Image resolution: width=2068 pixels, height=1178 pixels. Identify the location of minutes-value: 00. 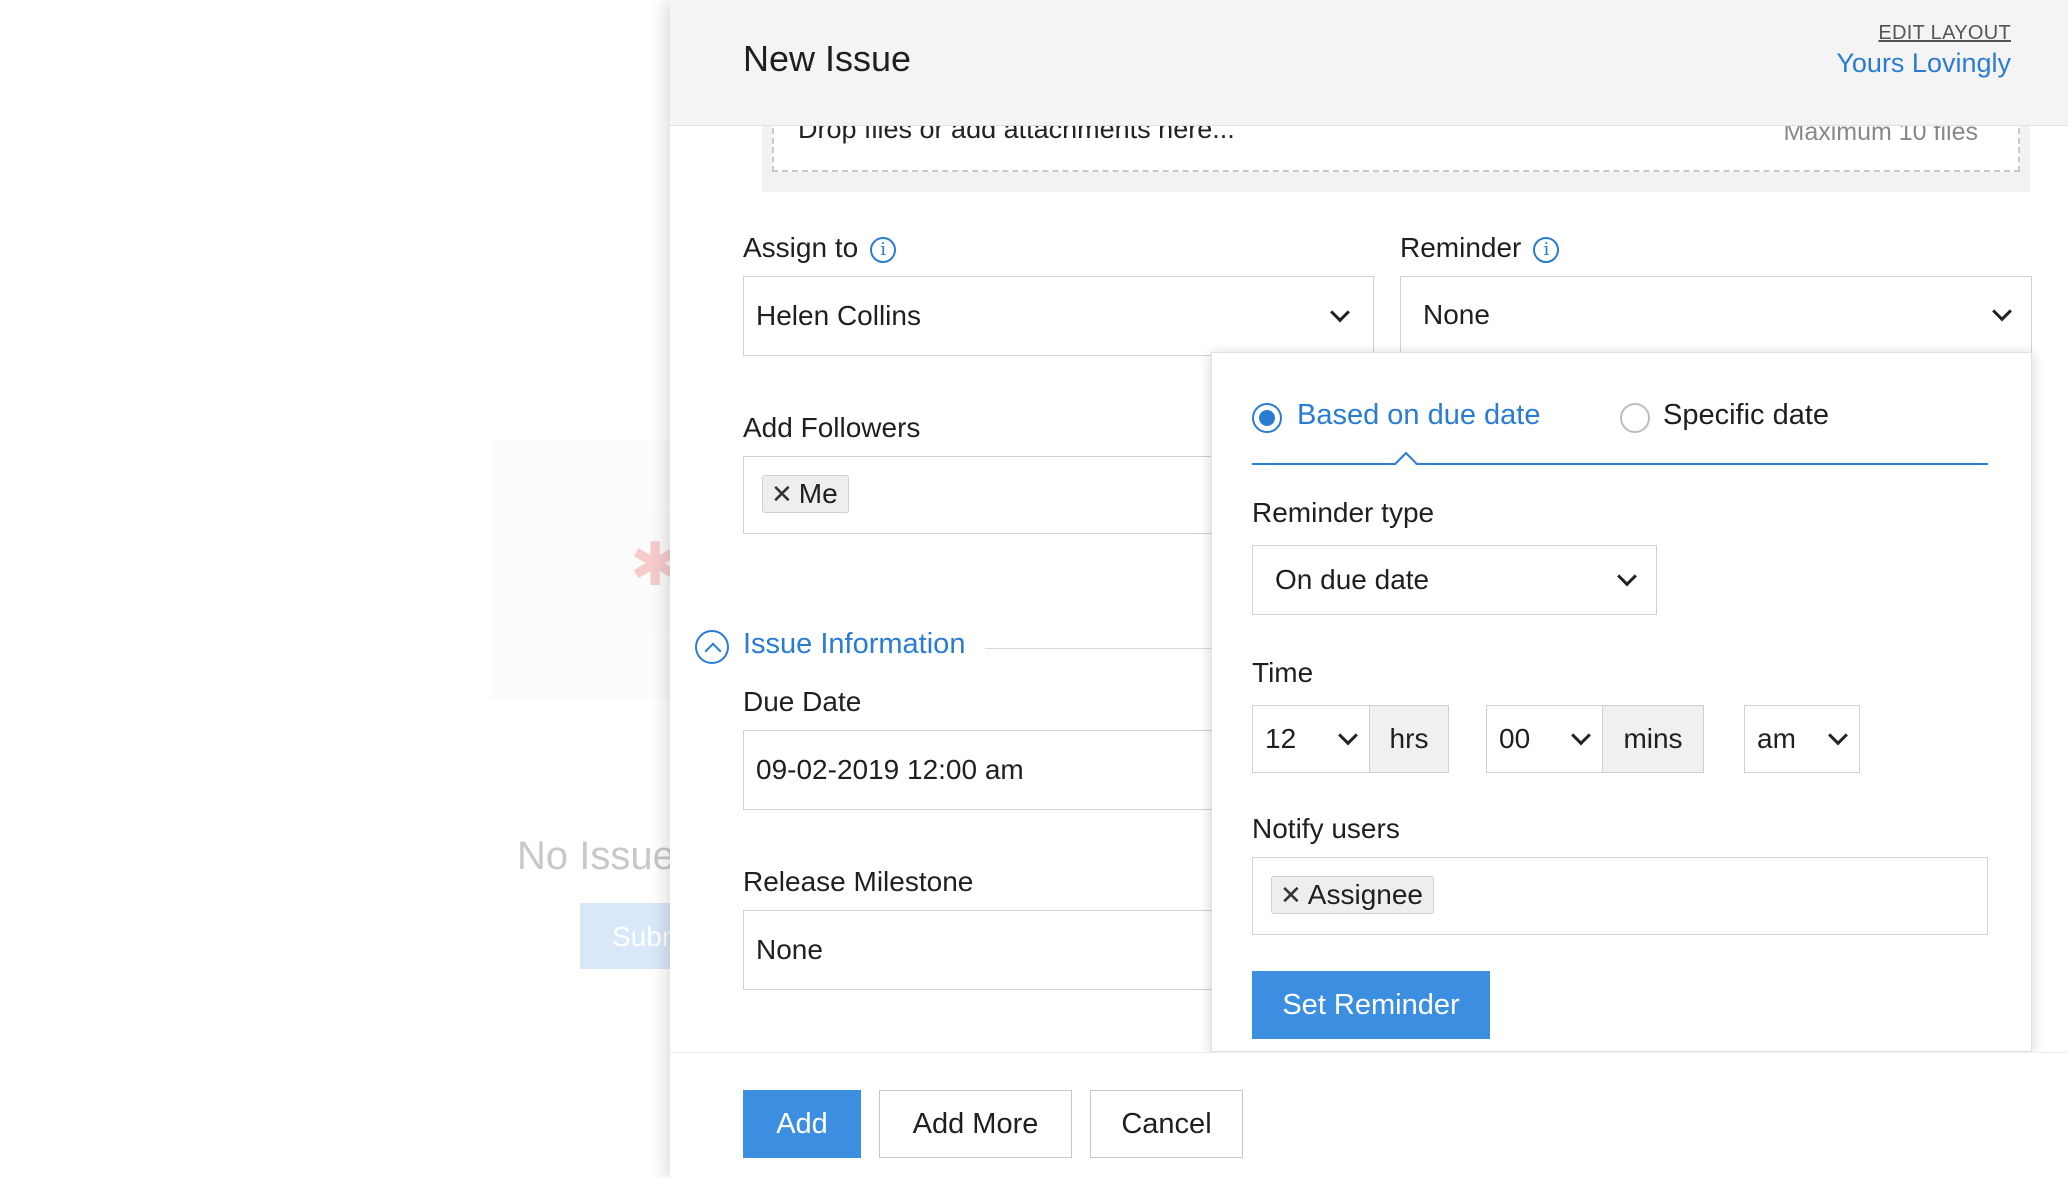
(1515, 738).